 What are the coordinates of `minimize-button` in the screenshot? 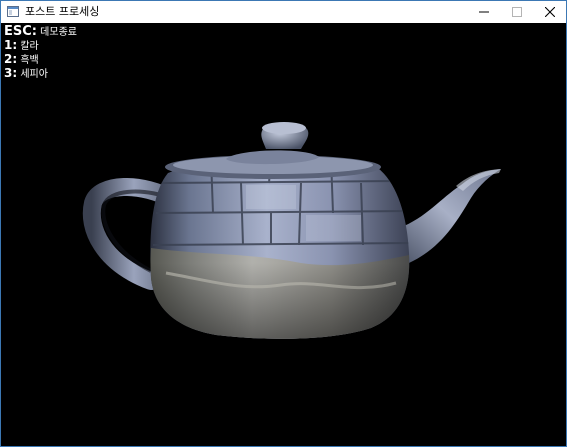 It's located at (484, 12).